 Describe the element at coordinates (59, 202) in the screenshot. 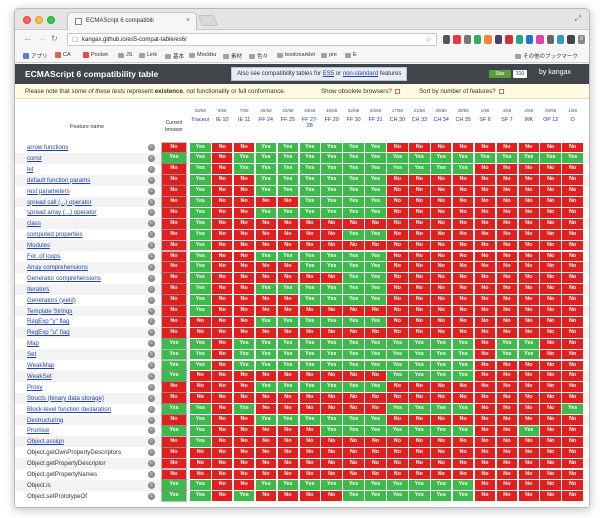

I see `feature-name-link: spread call (...) operator` at that location.